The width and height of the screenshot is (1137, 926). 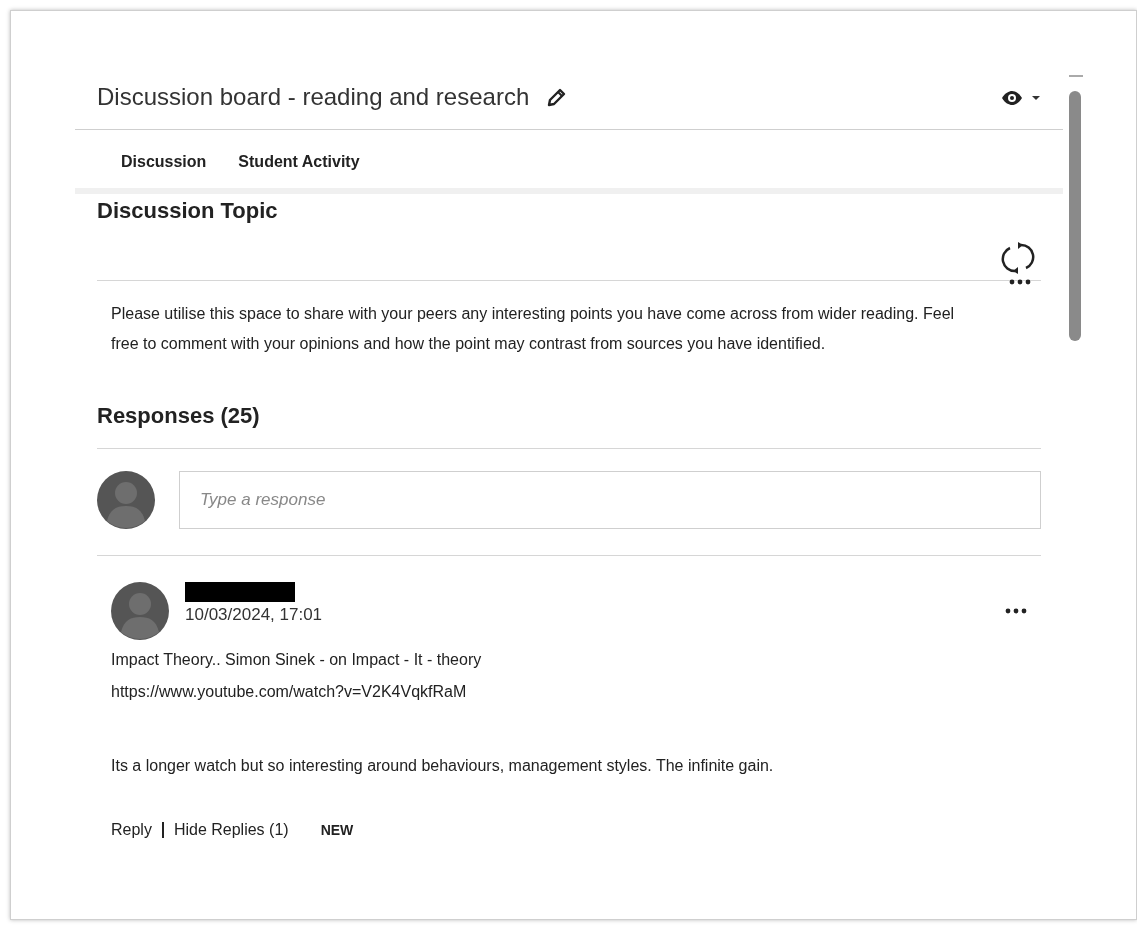 I want to click on scrollbar-thumb, so click(x=1075, y=216).